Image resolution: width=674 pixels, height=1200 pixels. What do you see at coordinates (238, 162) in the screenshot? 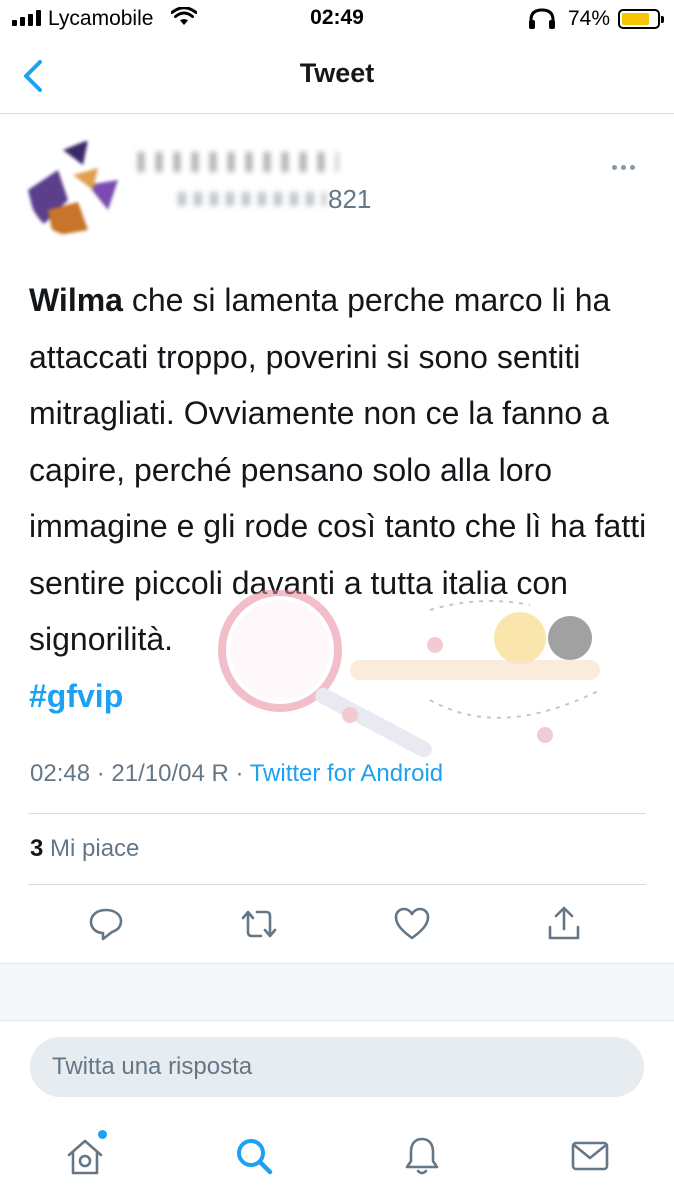
I see `author-name-redacted` at bounding box center [238, 162].